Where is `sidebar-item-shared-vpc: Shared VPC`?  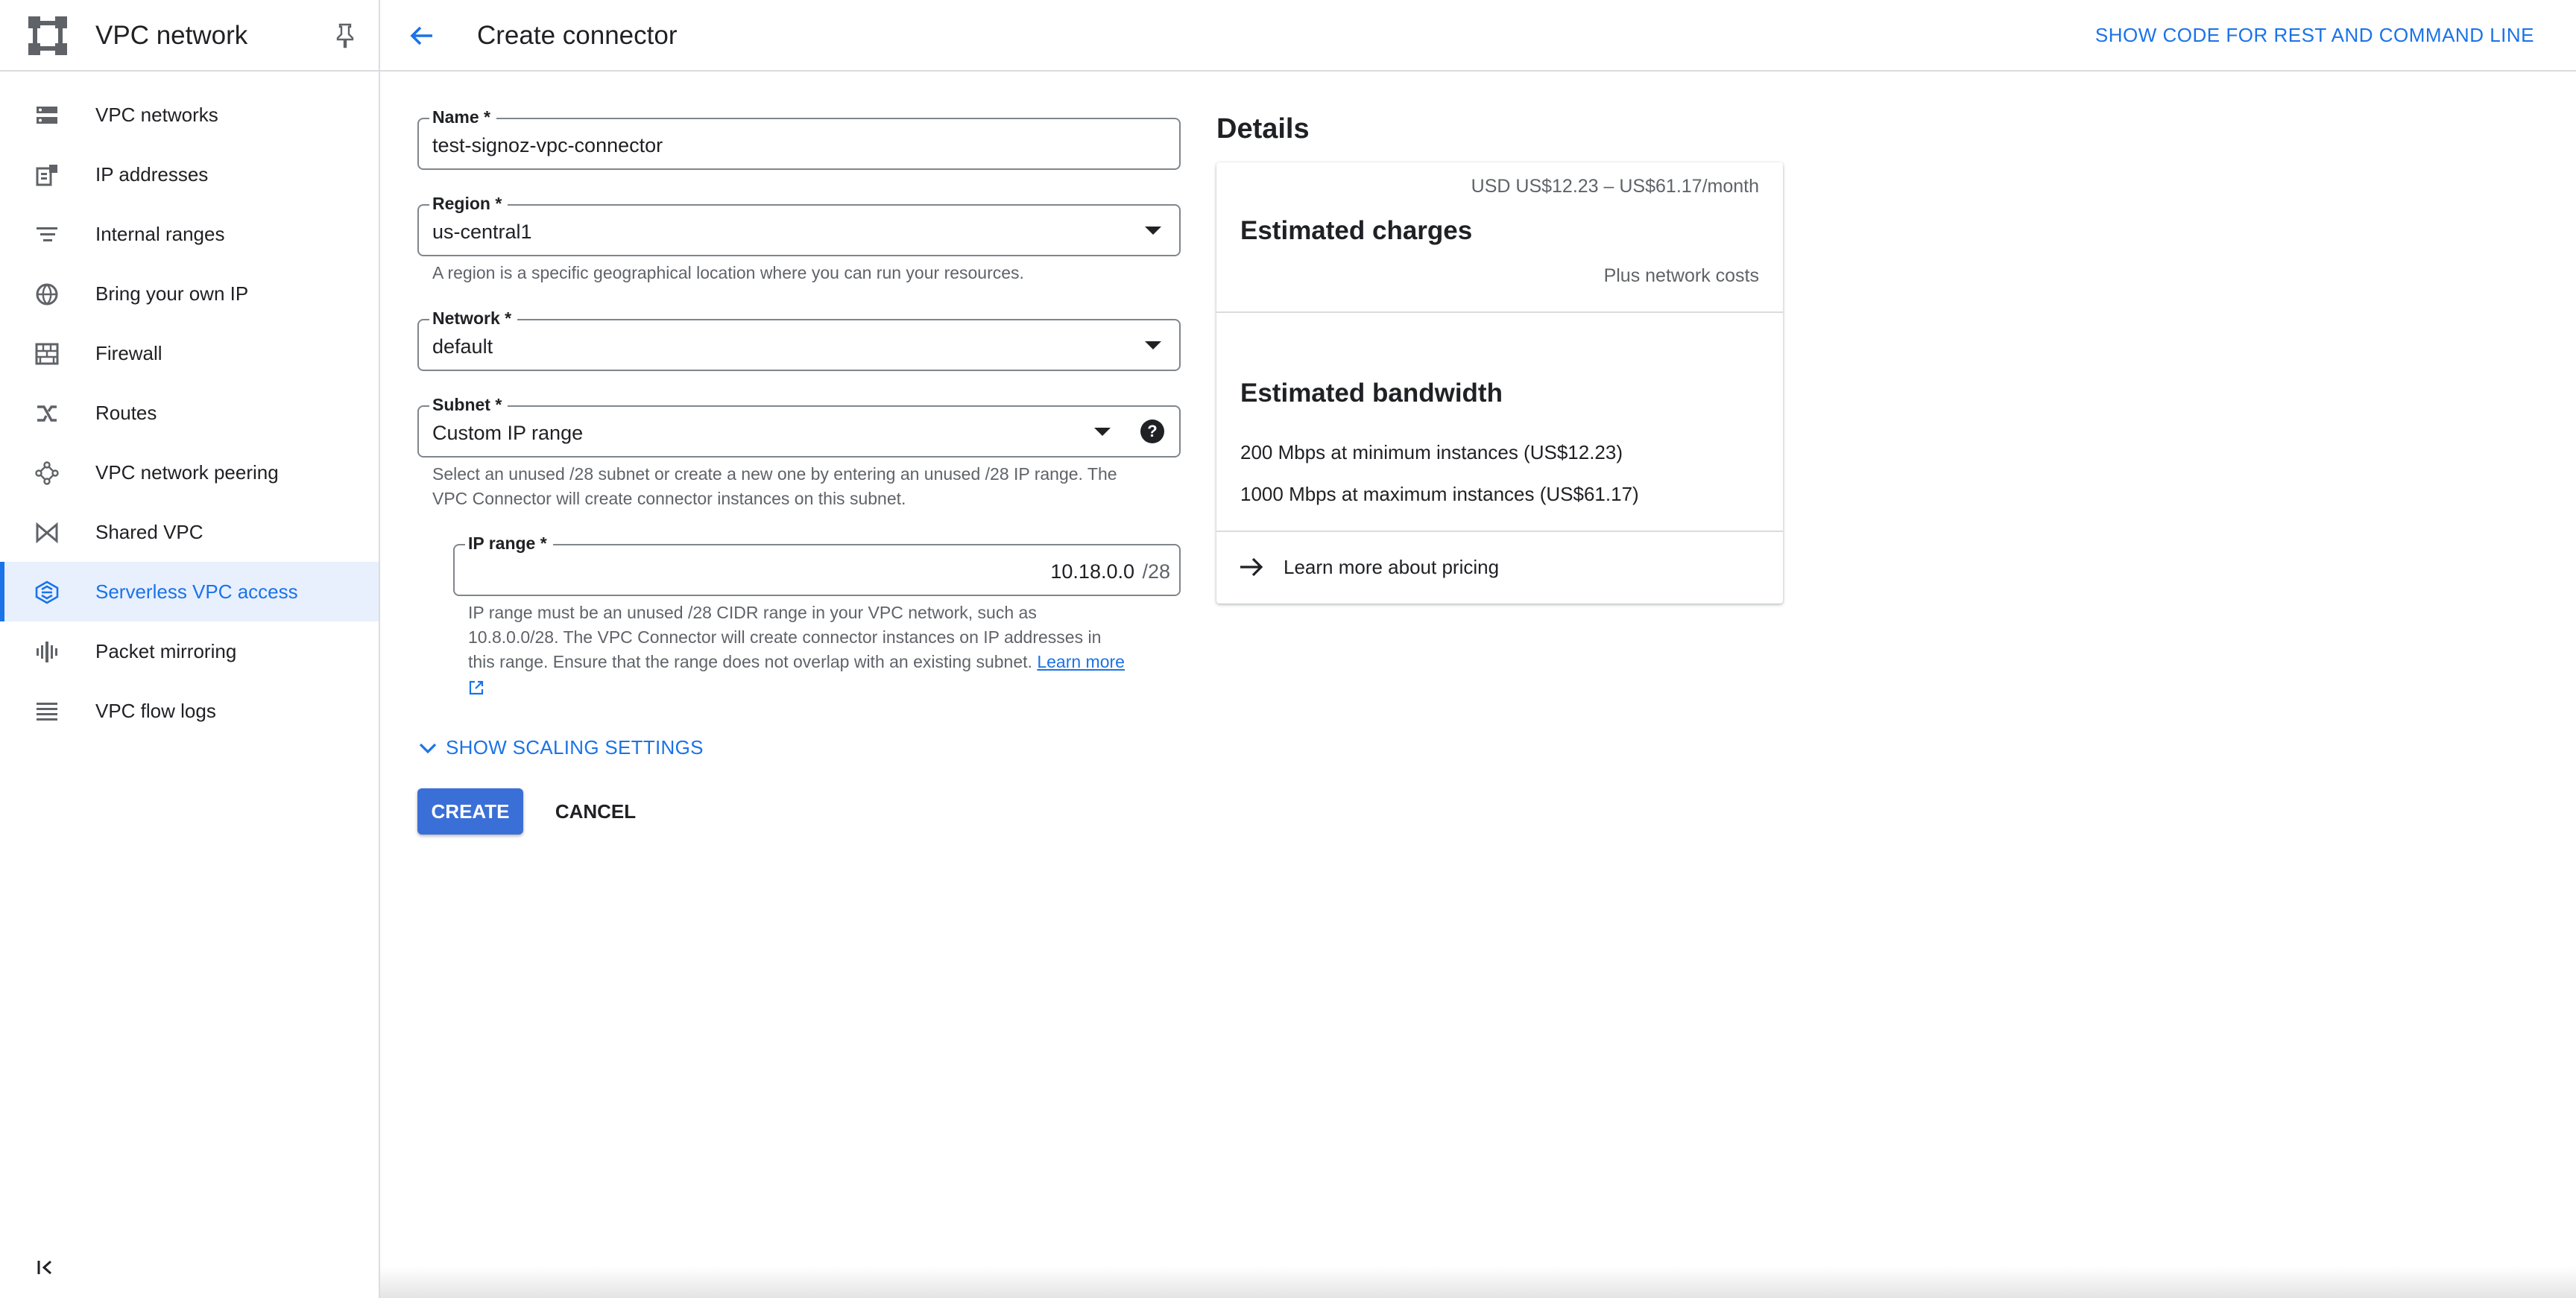 sidebar-item-shared-vpc: Shared VPC is located at coordinates (189, 532).